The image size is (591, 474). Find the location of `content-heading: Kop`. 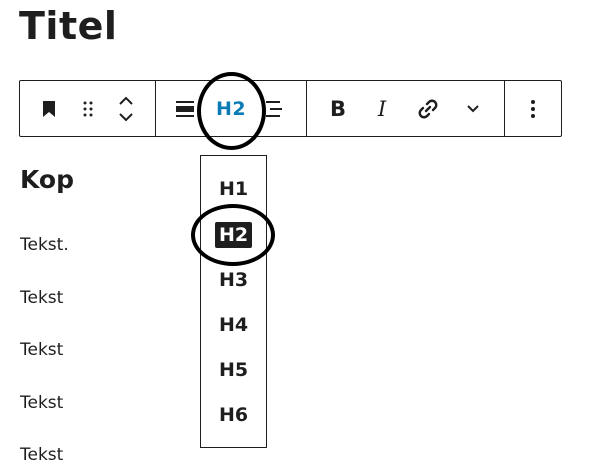

content-heading: Kop is located at coordinates (47, 179).